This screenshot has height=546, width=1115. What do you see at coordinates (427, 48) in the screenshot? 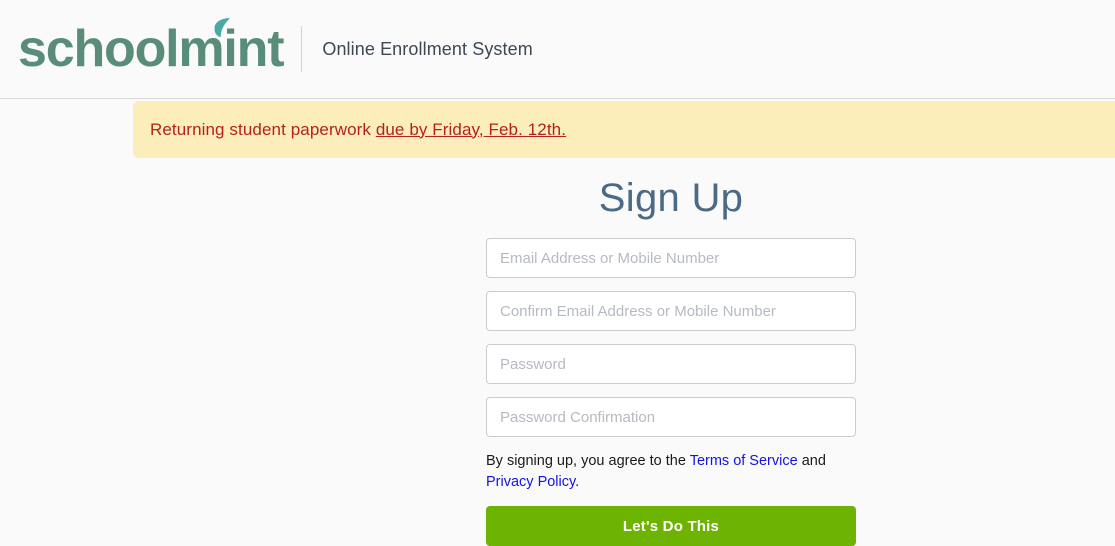
I see `header-tagline: Online Enrollment System` at bounding box center [427, 48].